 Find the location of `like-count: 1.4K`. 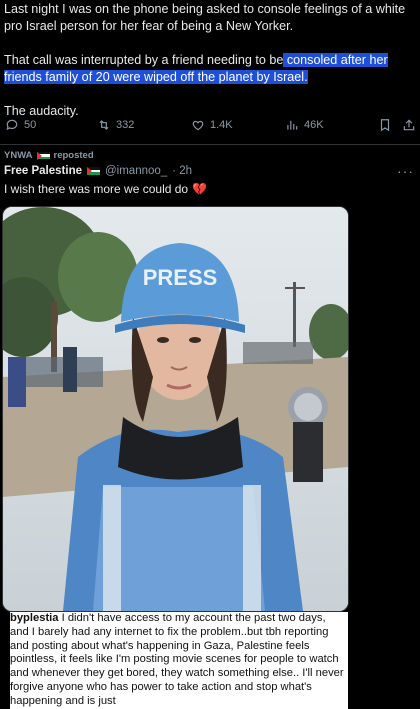

like-count: 1.4K is located at coordinates (221, 125).